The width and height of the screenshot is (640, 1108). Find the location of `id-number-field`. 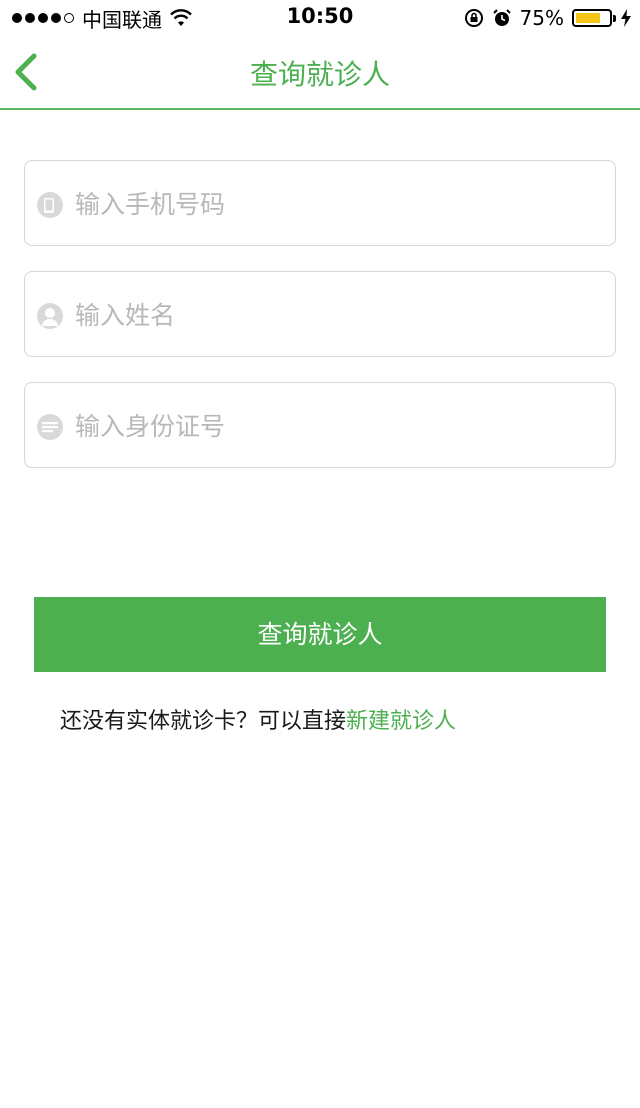

id-number-field is located at coordinates (320, 425).